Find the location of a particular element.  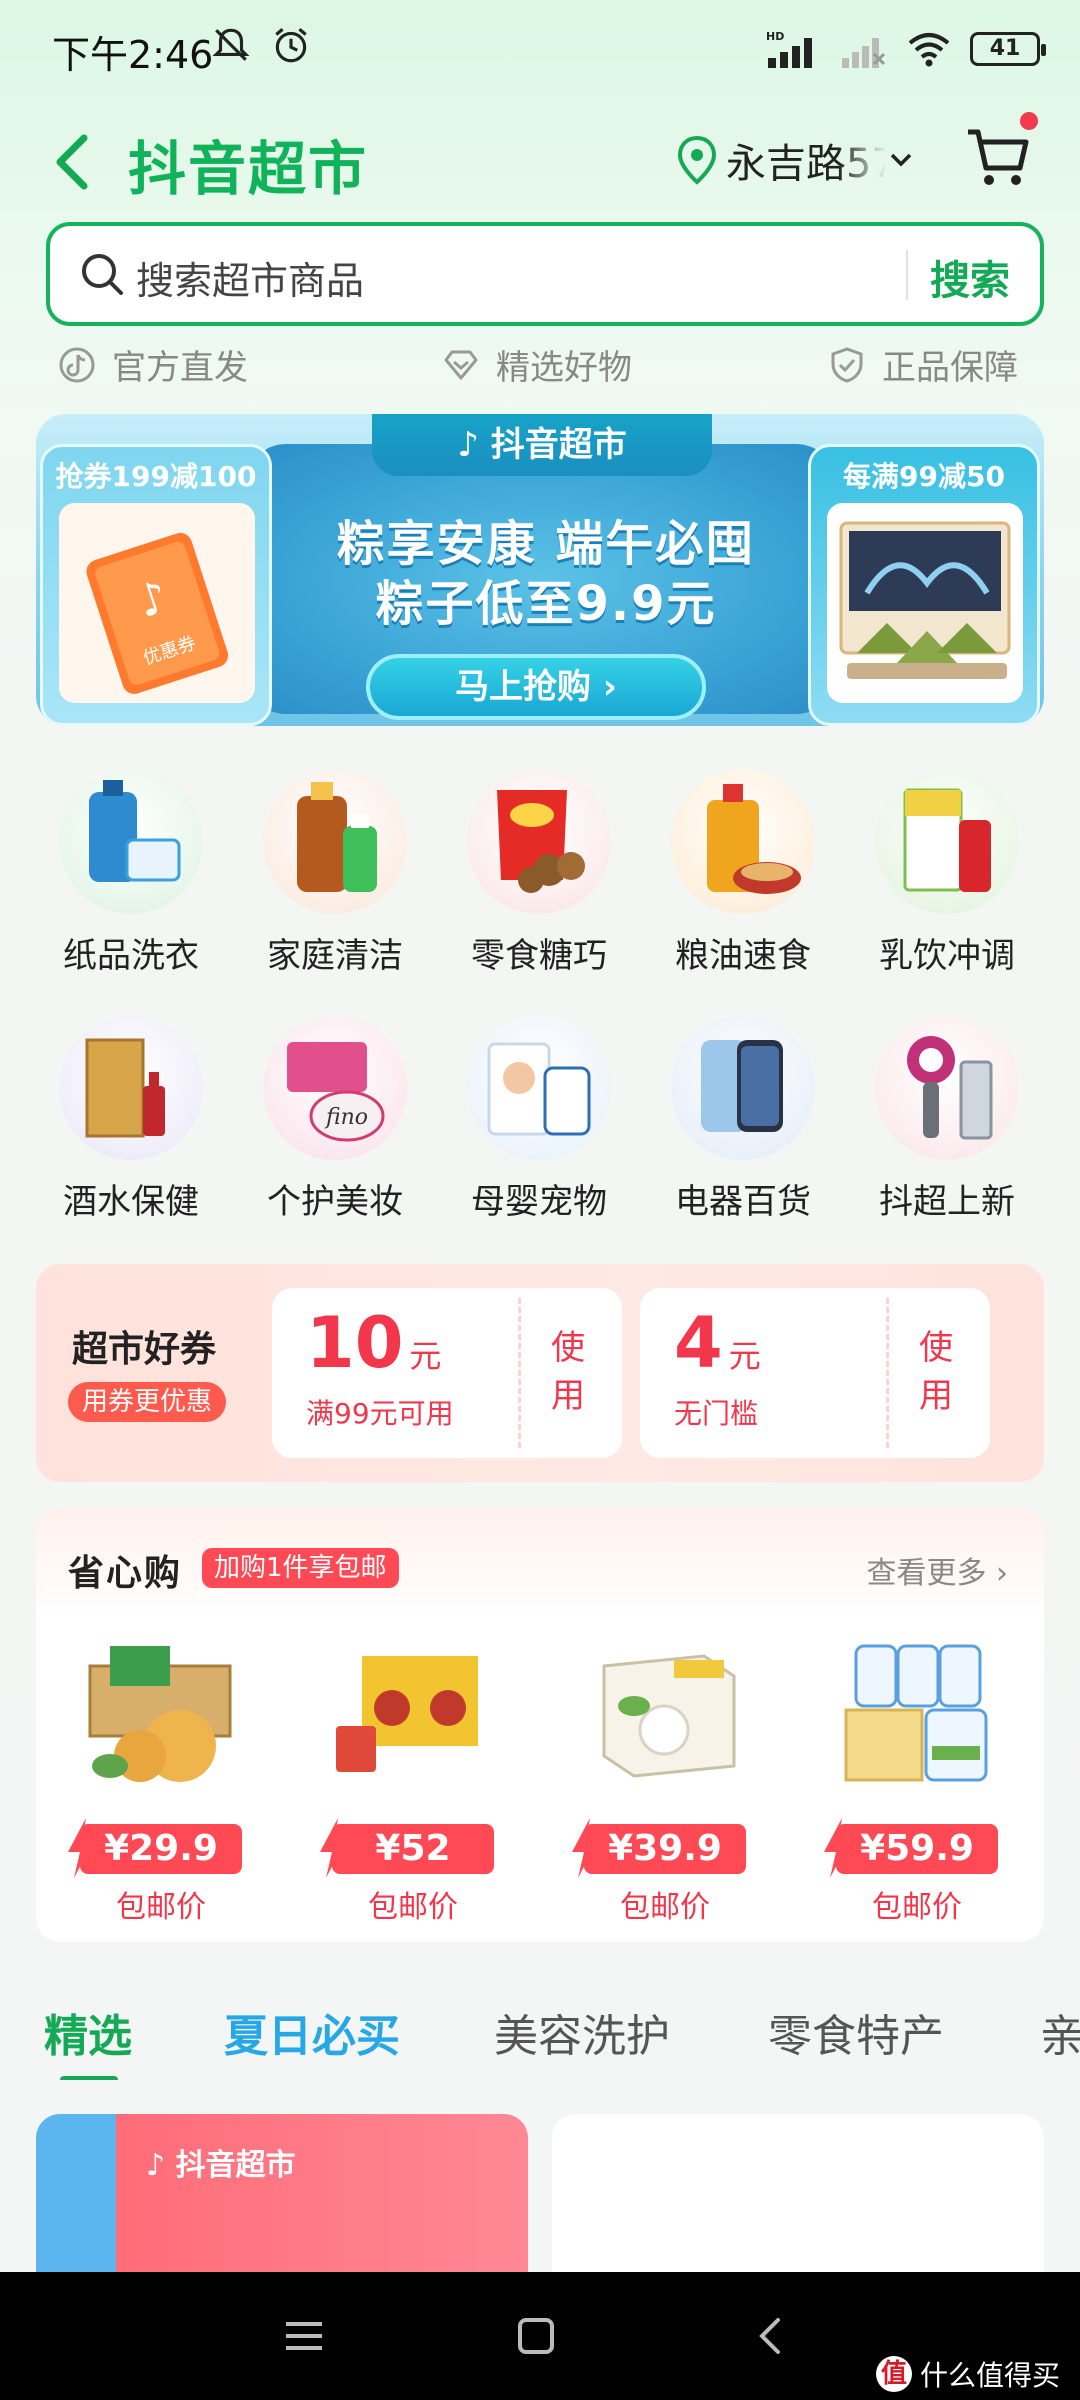

category-home-cleaning: 家庭清洁 is located at coordinates (335, 873).